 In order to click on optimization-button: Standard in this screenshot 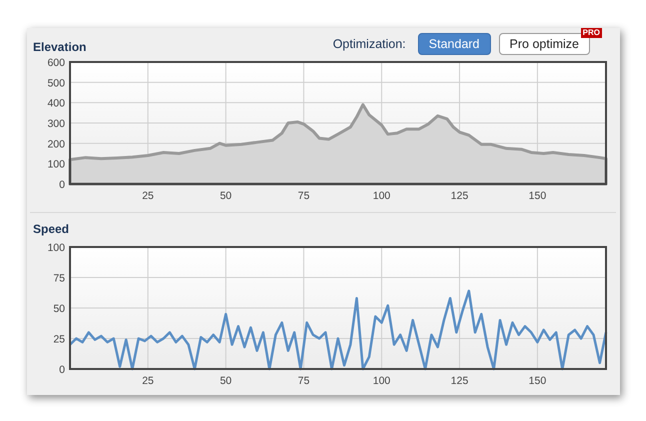, I will do `click(454, 44)`.